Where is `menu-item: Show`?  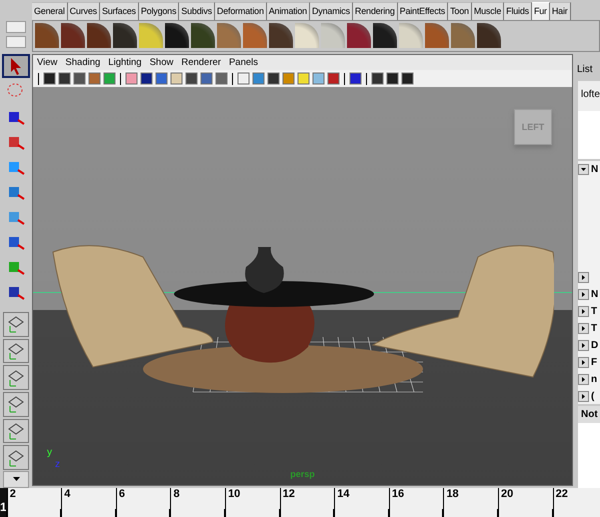 menu-item: Show is located at coordinates (162, 62).